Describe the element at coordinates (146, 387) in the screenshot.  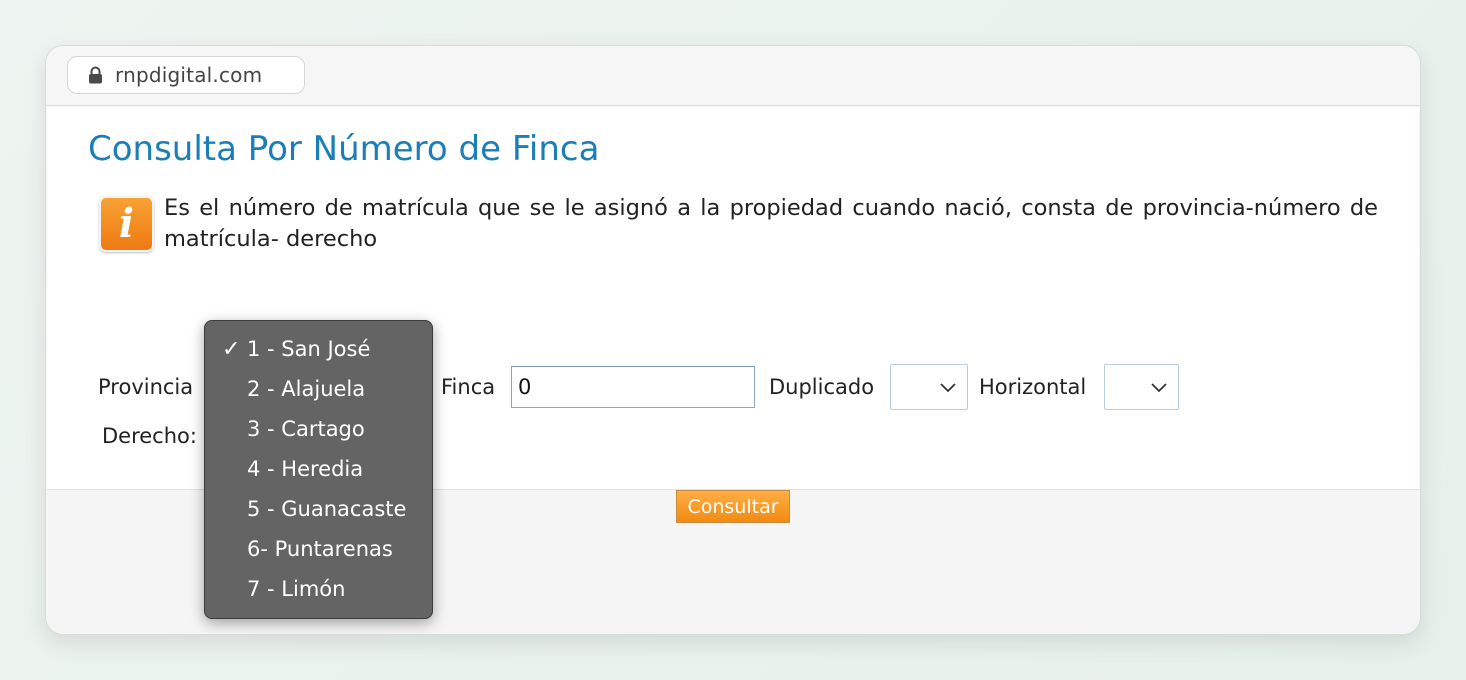
I see `provincia-label: Provincia` at that location.